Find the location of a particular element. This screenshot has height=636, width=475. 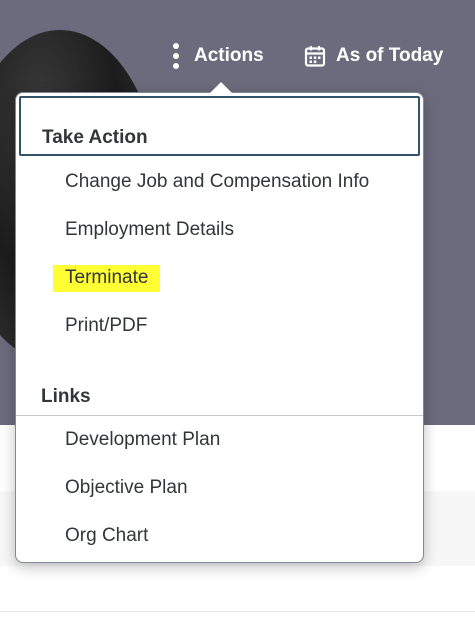

as-of-label: As of Today is located at coordinates (390, 55).